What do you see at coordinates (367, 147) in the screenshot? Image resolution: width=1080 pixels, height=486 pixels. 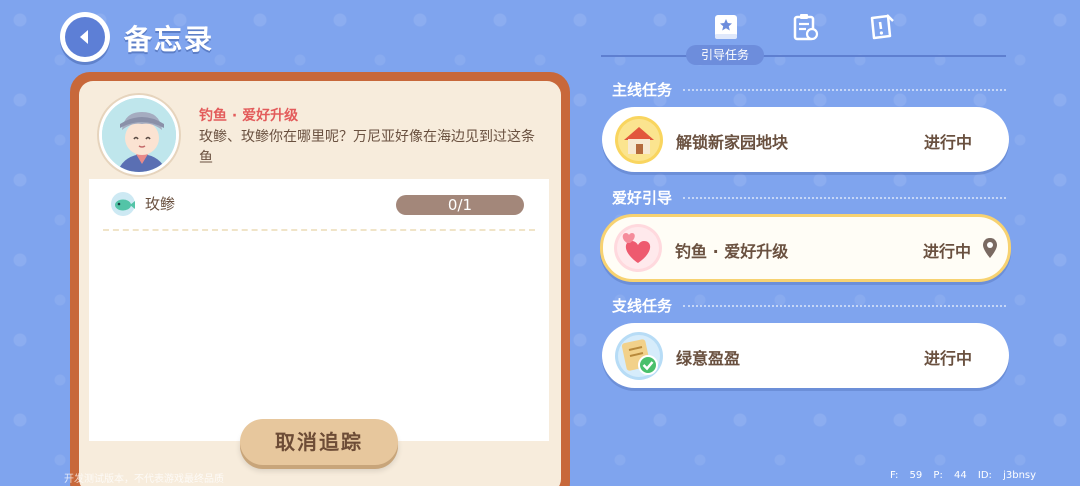 I see `quest-description: 玫鲹、玫鲹你在哪里呢？万尼亚好像在海边见到过这条鱼` at bounding box center [367, 147].